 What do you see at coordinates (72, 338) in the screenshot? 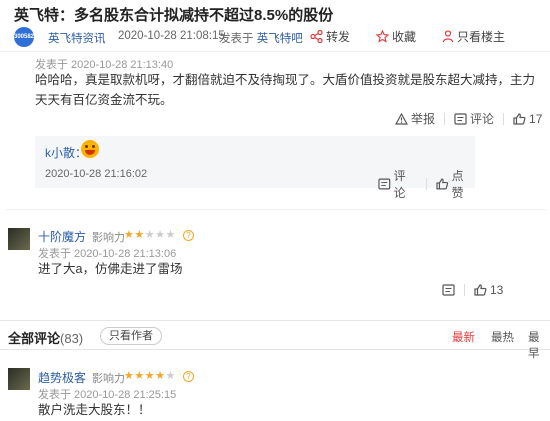
I see `all-comments-count: (83)` at bounding box center [72, 338].